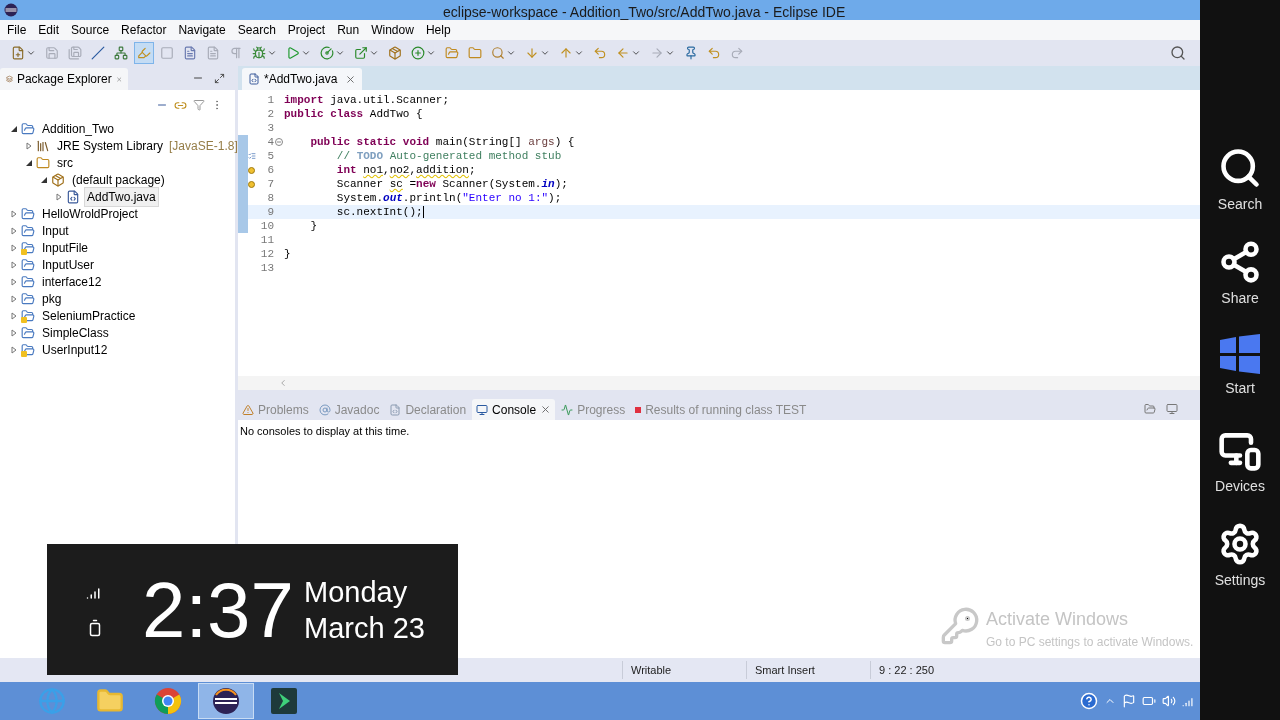 This screenshot has height=720, width=1280. What do you see at coordinates (199, 105) in the screenshot?
I see `filter-icon` at bounding box center [199, 105].